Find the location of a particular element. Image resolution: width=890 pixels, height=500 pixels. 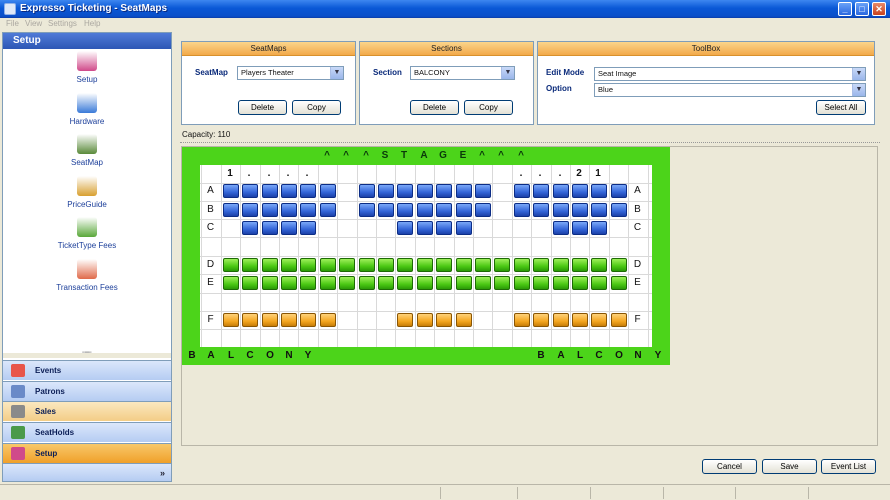

menu-help: Help is located at coordinates (92, 23).